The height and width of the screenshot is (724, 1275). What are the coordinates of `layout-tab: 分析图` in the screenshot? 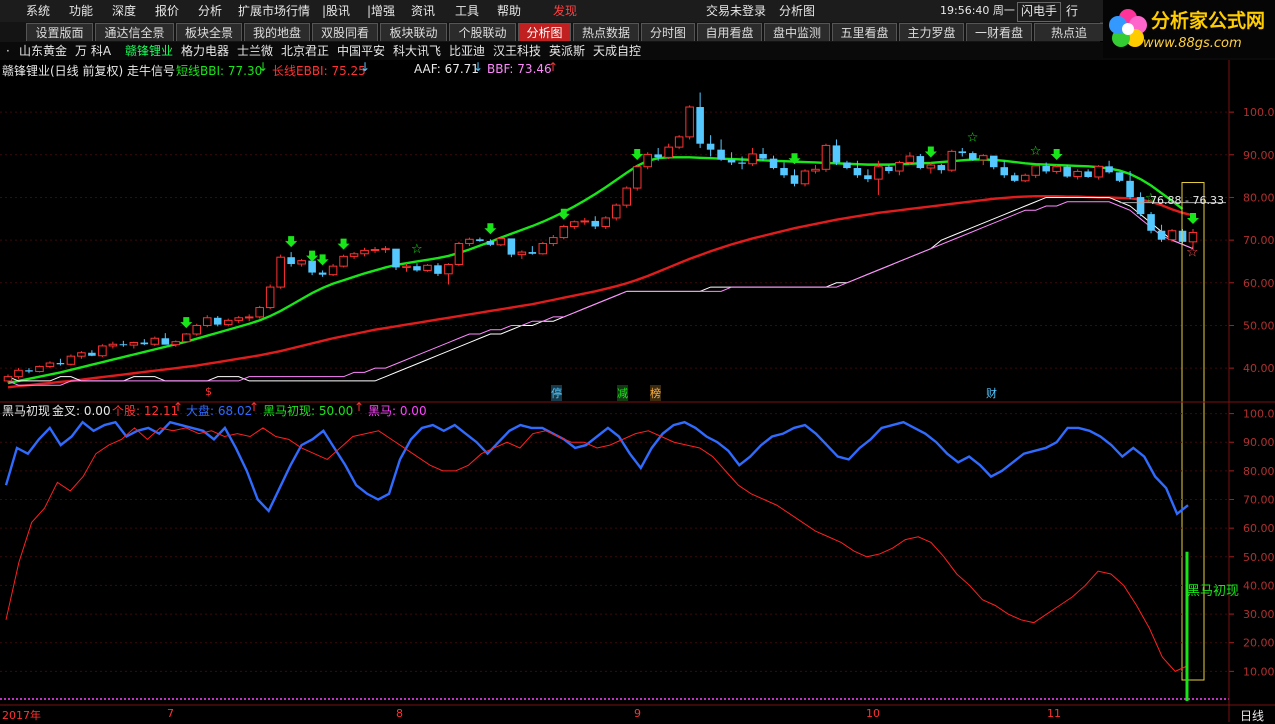 It's located at (544, 32).